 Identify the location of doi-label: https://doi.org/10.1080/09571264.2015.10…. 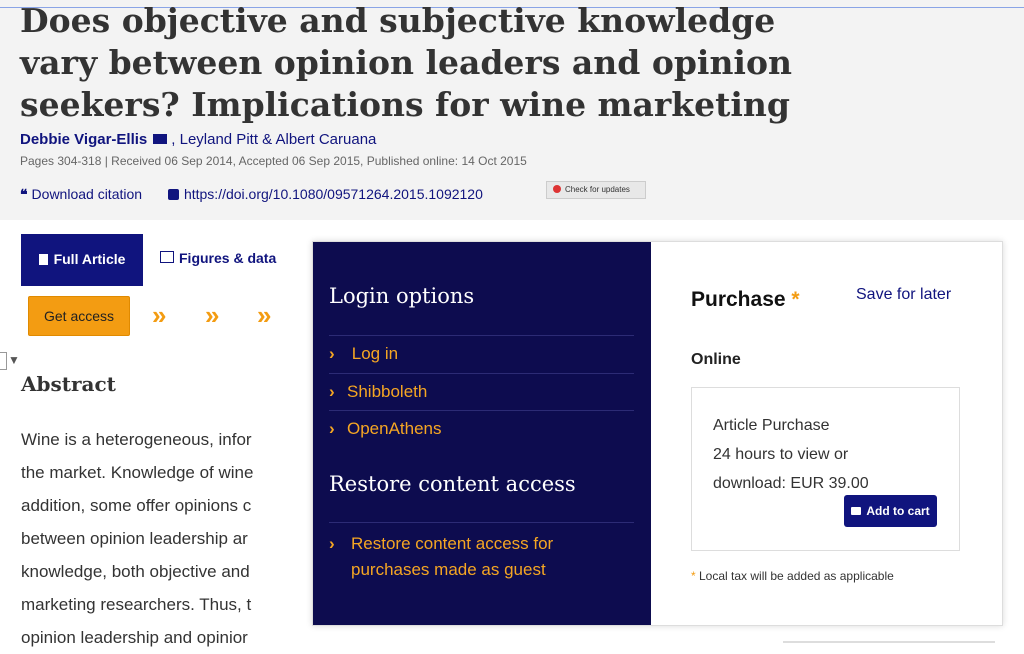
(333, 194).